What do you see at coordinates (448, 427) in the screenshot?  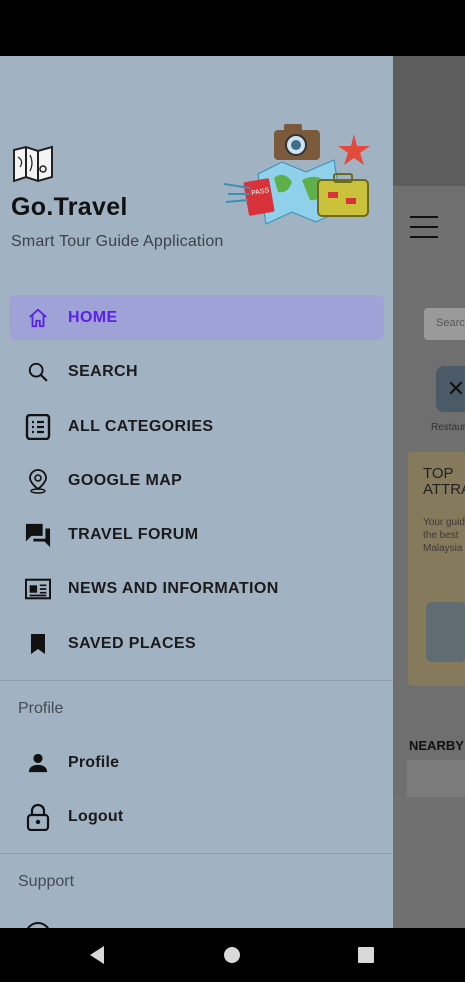 I see `background-category-label: Restaurants` at bounding box center [448, 427].